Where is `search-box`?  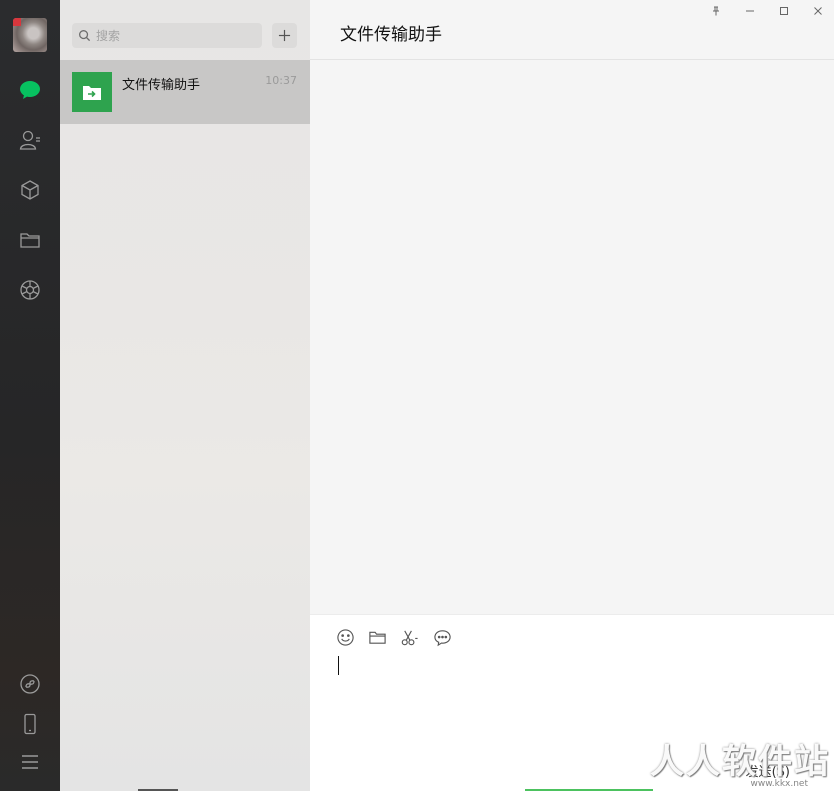
search-box is located at coordinates (167, 35).